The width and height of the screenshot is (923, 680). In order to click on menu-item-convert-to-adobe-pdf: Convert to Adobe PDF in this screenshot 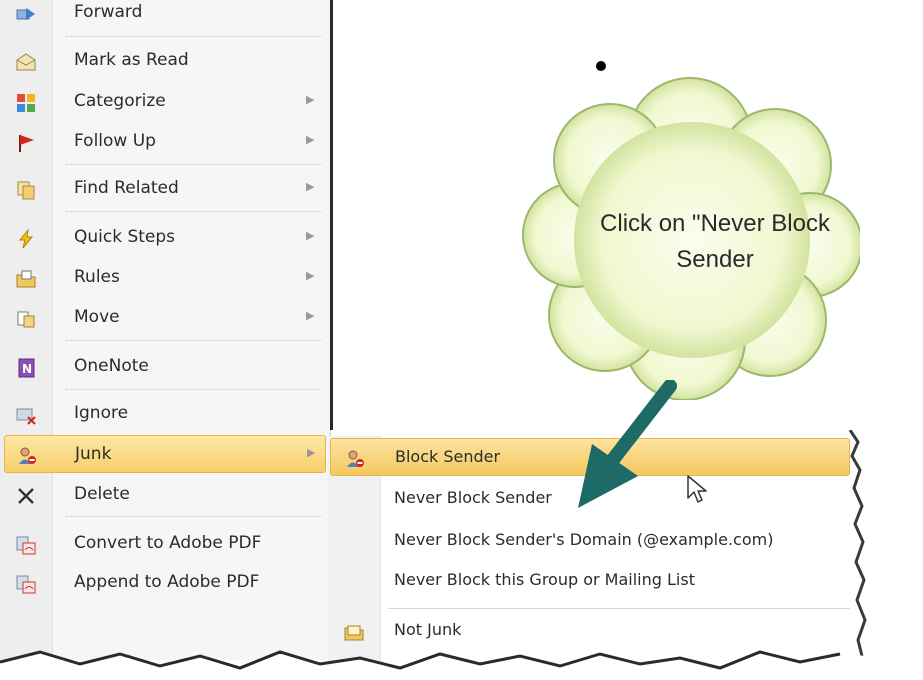, I will do `click(165, 544)`.